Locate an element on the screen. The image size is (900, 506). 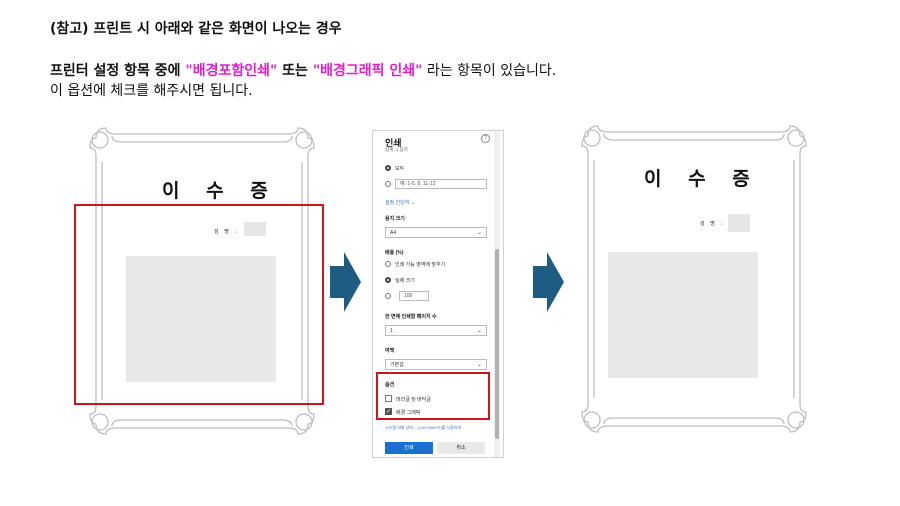
actual-size-radio is located at coordinates (388, 280).